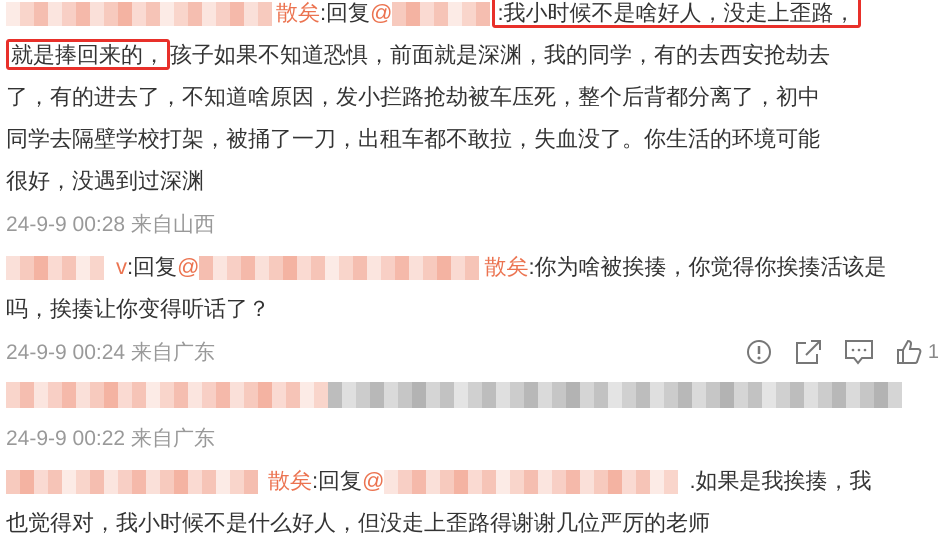 The height and width of the screenshot is (560, 939). What do you see at coordinates (358, 522) in the screenshot?
I see `comment-text: 也觉得对，我小时候不是什么好人，但没走上歪路得谢谢几位严厉的老师` at bounding box center [358, 522].